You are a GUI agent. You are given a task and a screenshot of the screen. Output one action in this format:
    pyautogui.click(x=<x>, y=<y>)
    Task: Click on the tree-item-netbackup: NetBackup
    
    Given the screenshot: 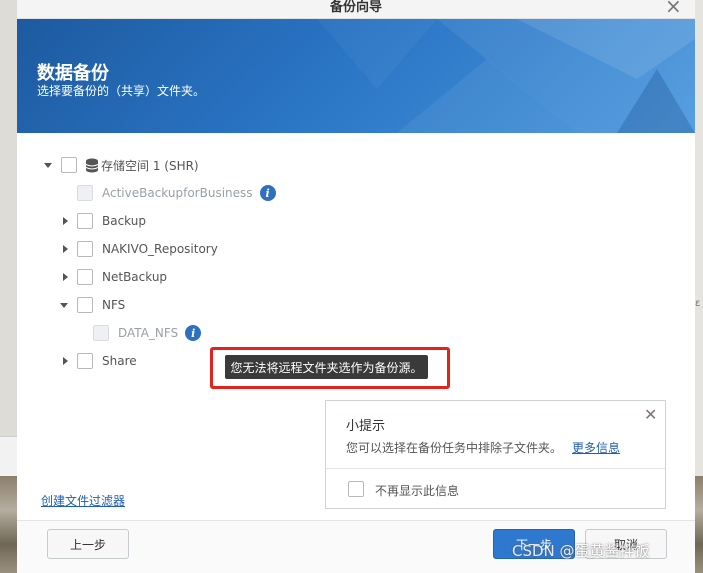 What is the action you would take?
    pyautogui.click(x=113, y=277)
    